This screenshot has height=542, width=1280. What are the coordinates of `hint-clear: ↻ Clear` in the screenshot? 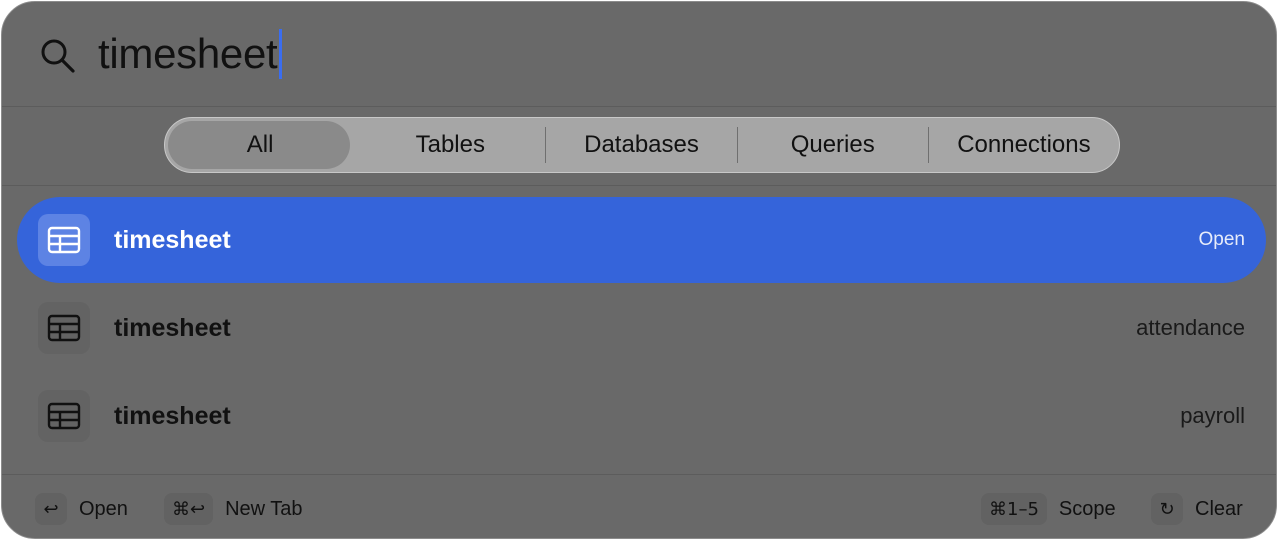 It's located at (1197, 509).